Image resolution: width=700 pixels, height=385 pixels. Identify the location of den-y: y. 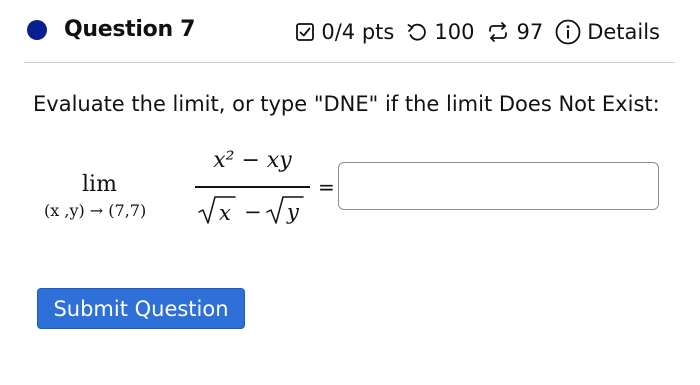
(293, 212).